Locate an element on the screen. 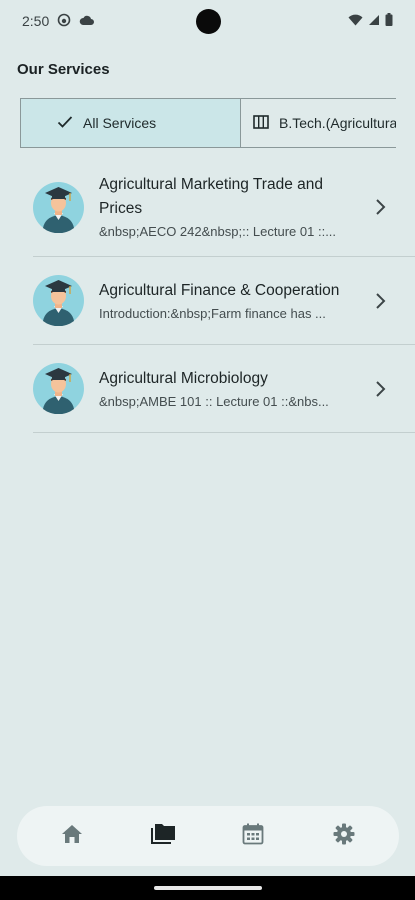  nav-calendar-button is located at coordinates (253, 836).